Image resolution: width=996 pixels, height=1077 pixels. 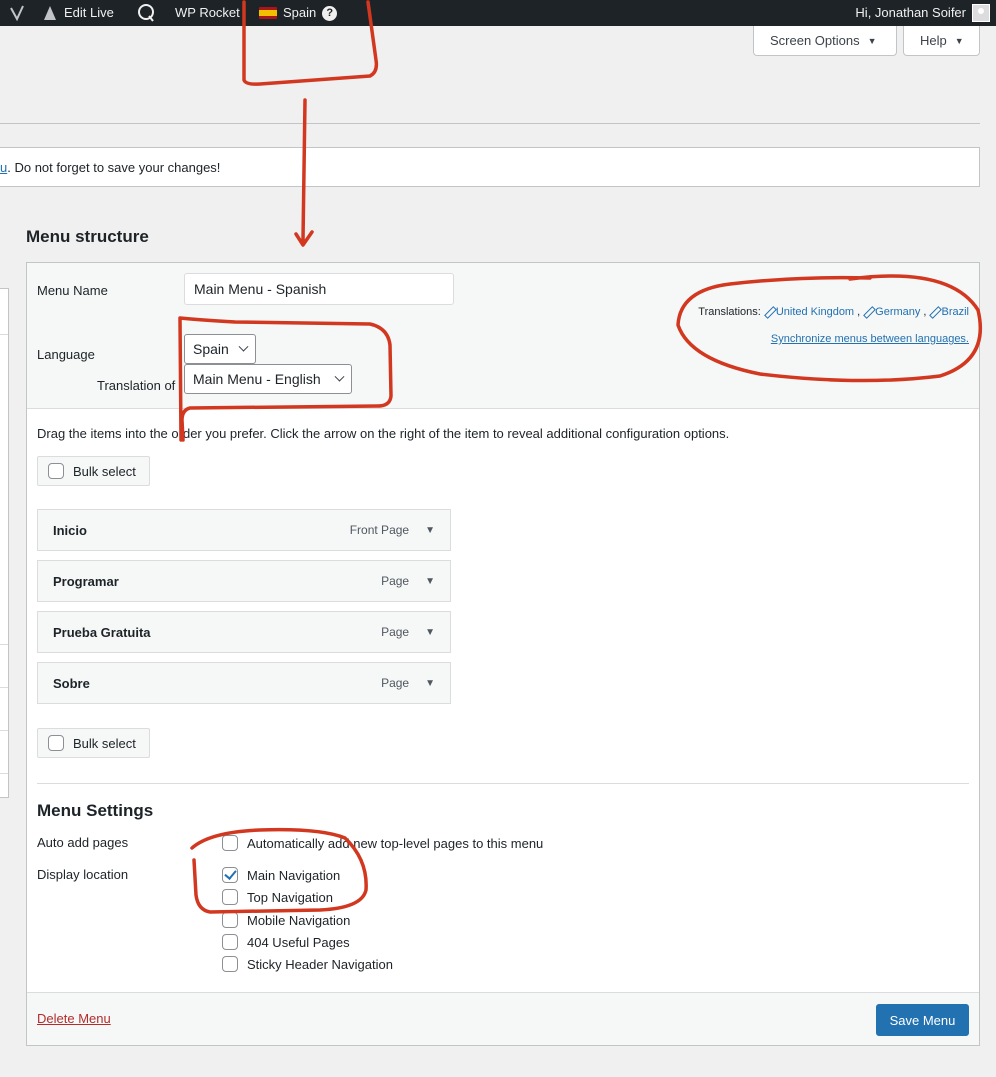 I want to click on location-mobile-navigation: Mobile Navigation, so click(x=286, y=920).